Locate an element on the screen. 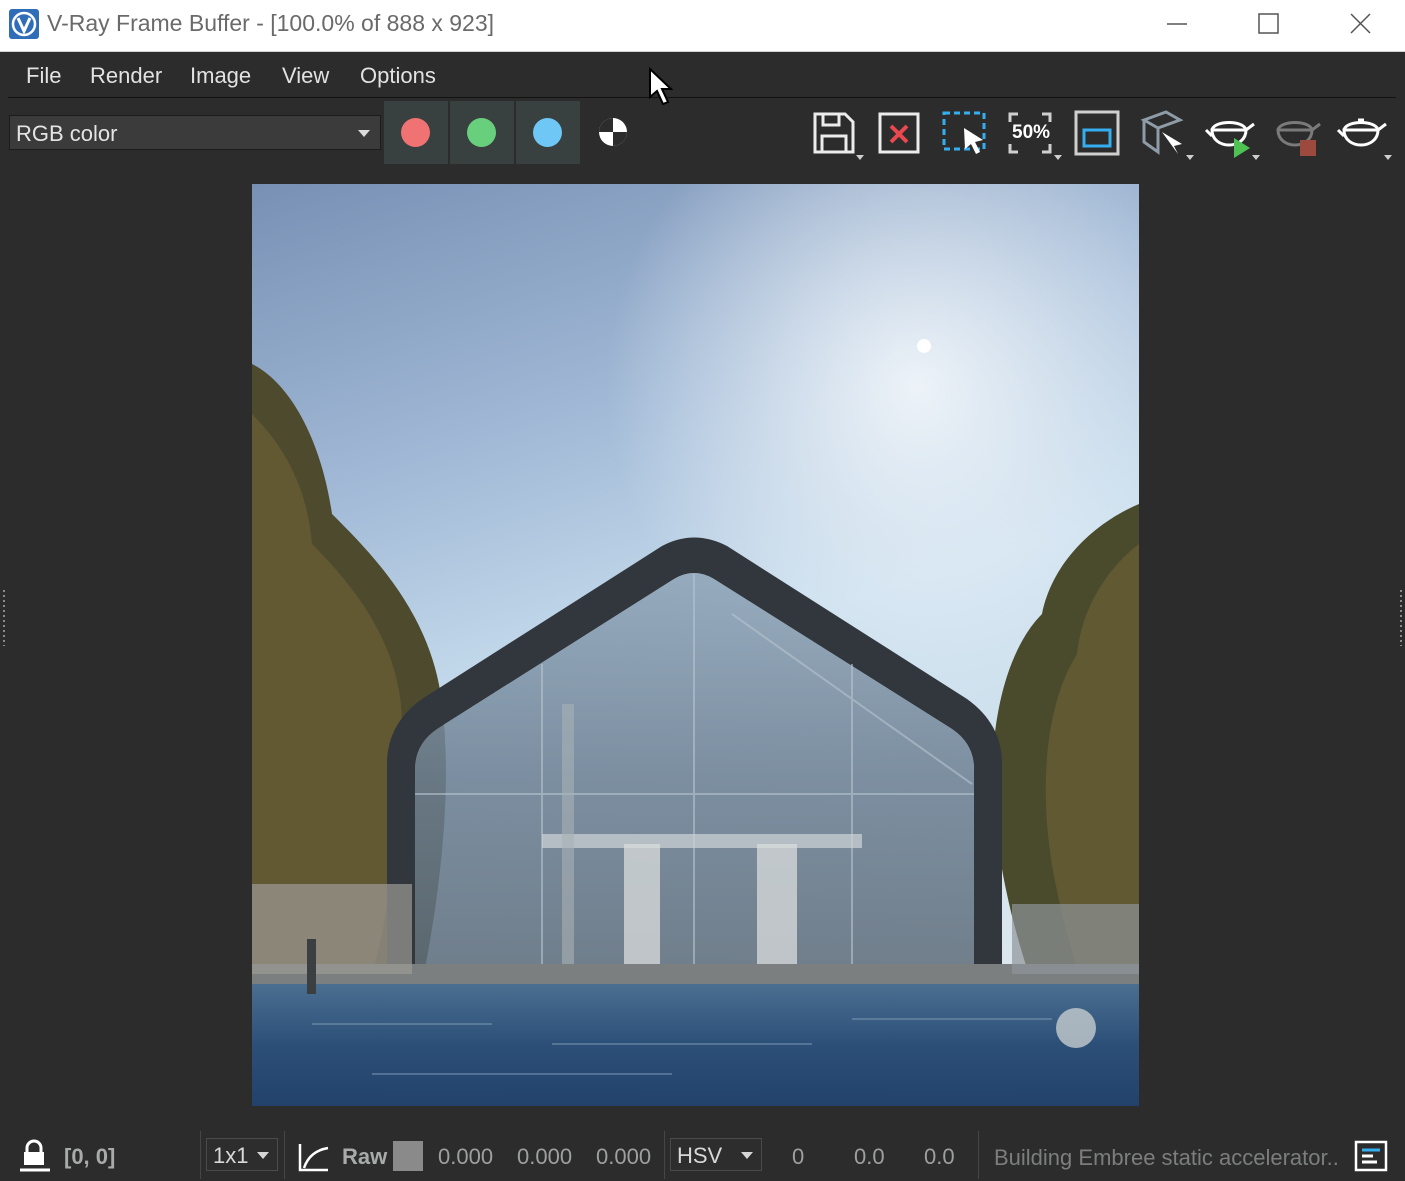 This screenshot has height=1181, width=1405. menu-image: Image is located at coordinates (220, 76).